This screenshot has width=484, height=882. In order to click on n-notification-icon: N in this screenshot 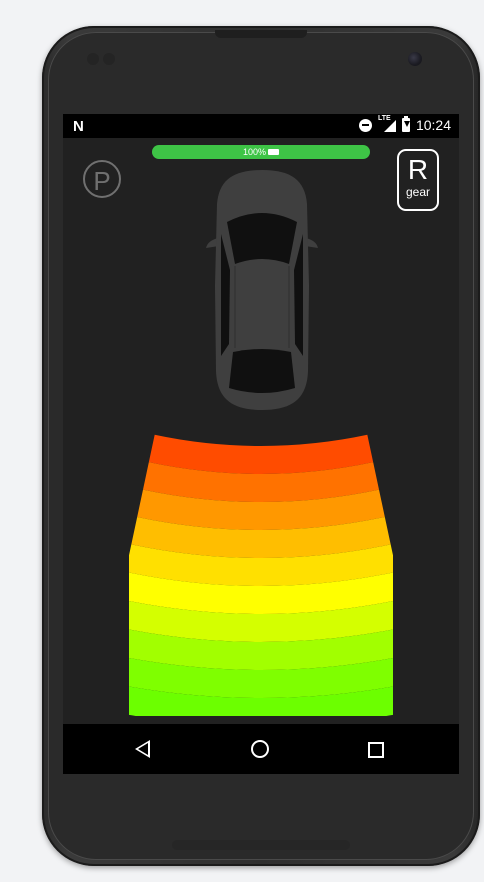, I will do `click(78, 126)`.